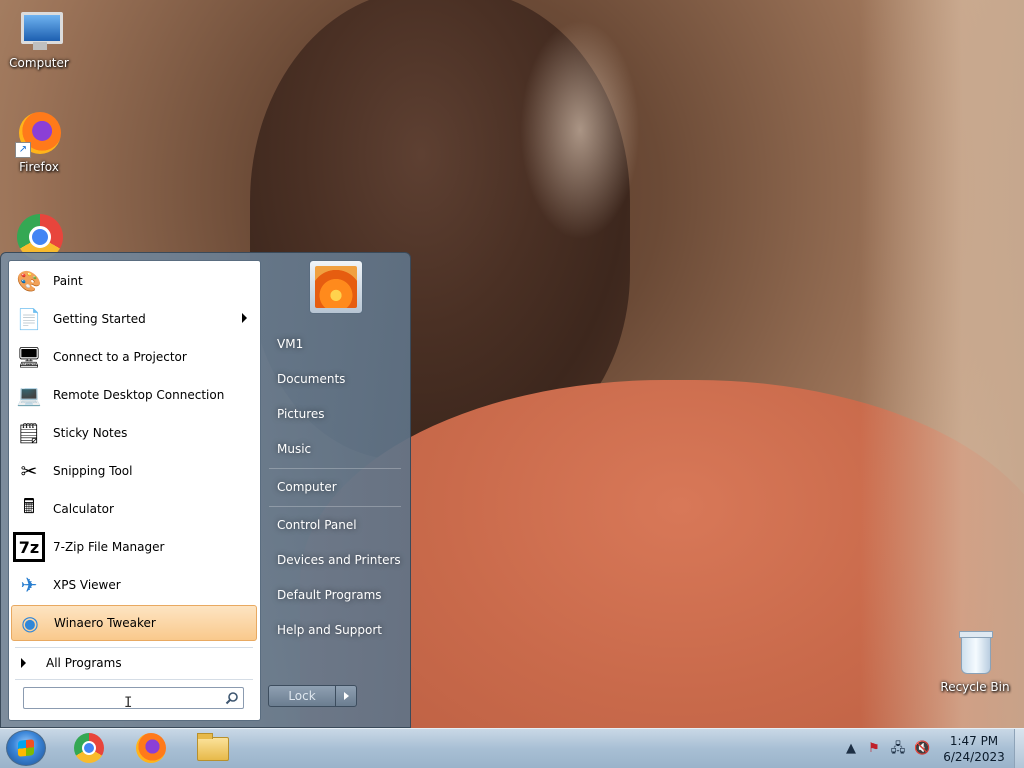 The image size is (1024, 768). I want to click on start-search-input, so click(133, 698).